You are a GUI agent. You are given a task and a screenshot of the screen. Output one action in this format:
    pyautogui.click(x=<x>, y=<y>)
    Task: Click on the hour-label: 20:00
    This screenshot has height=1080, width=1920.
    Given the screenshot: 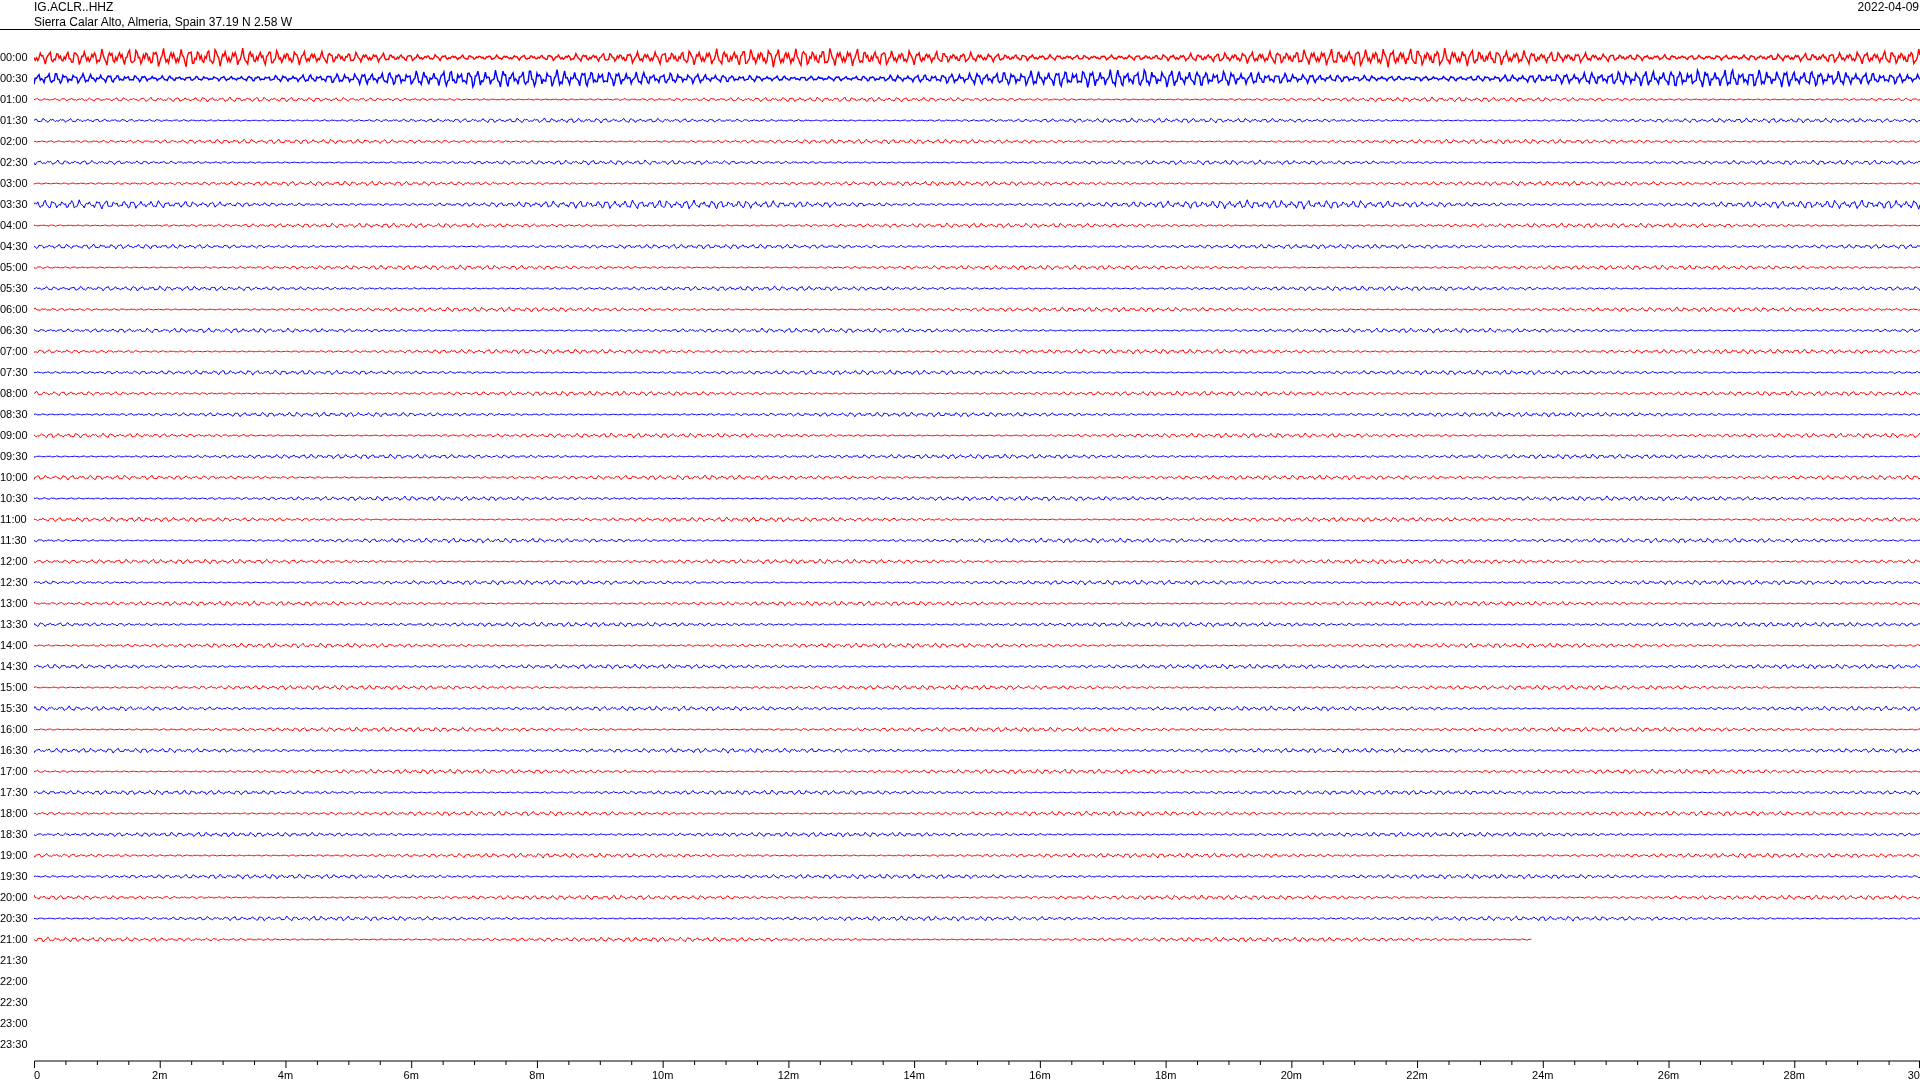 What is the action you would take?
    pyautogui.click(x=14, y=897)
    